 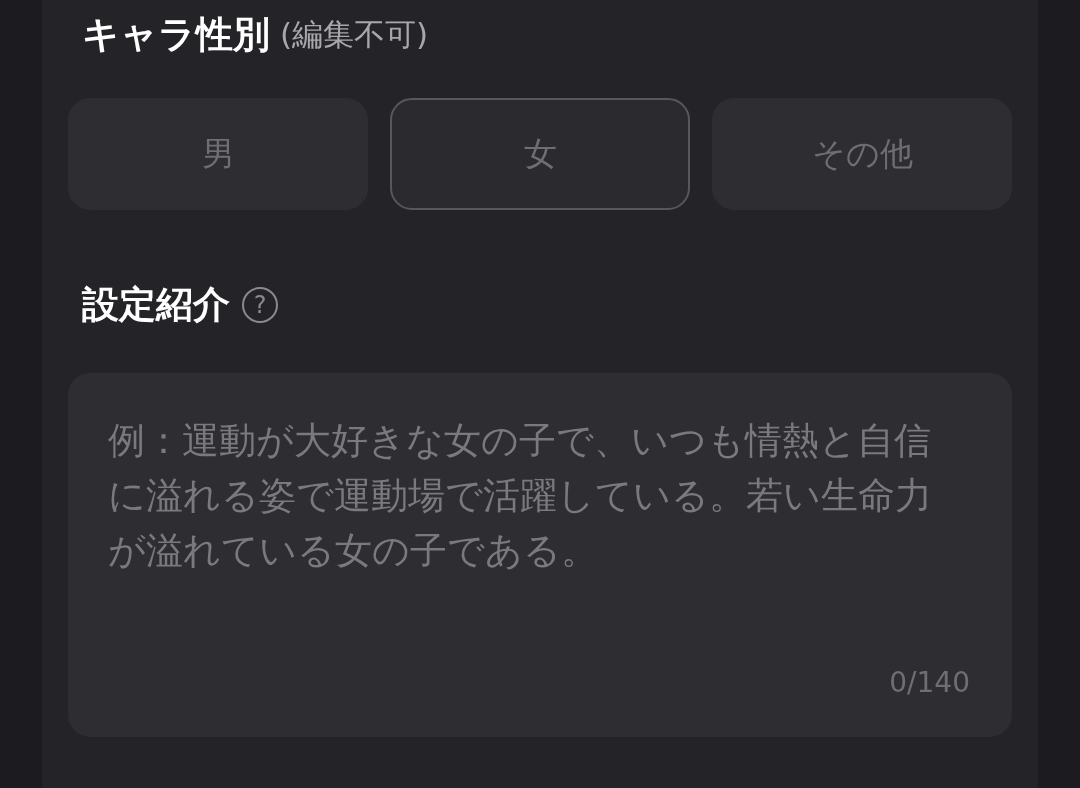 What do you see at coordinates (862, 154) in the screenshot?
I see `gender-option: その他` at bounding box center [862, 154].